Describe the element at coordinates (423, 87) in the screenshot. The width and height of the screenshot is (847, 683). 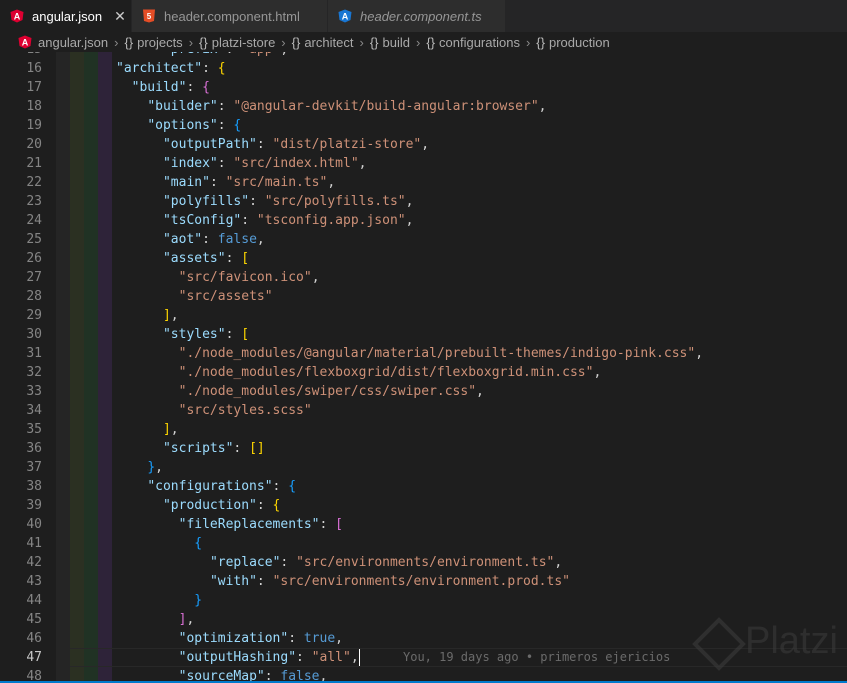
I see `code-line: 17 "build": {` at that location.